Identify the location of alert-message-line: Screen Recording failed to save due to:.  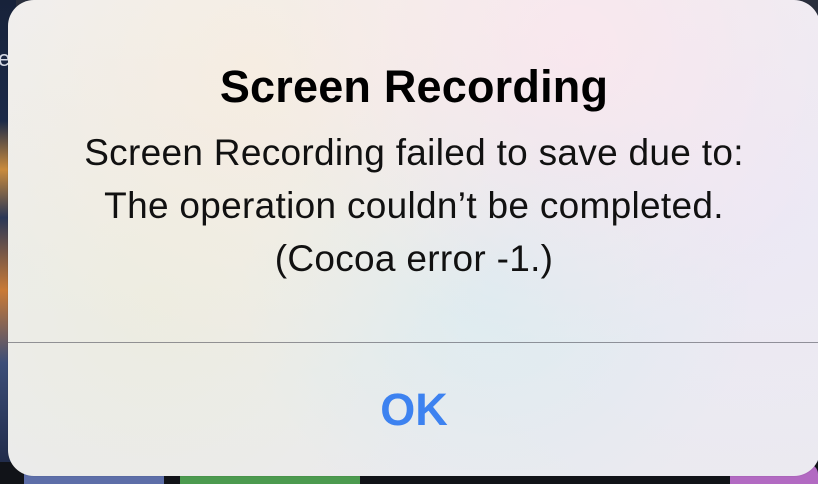
(414, 152).